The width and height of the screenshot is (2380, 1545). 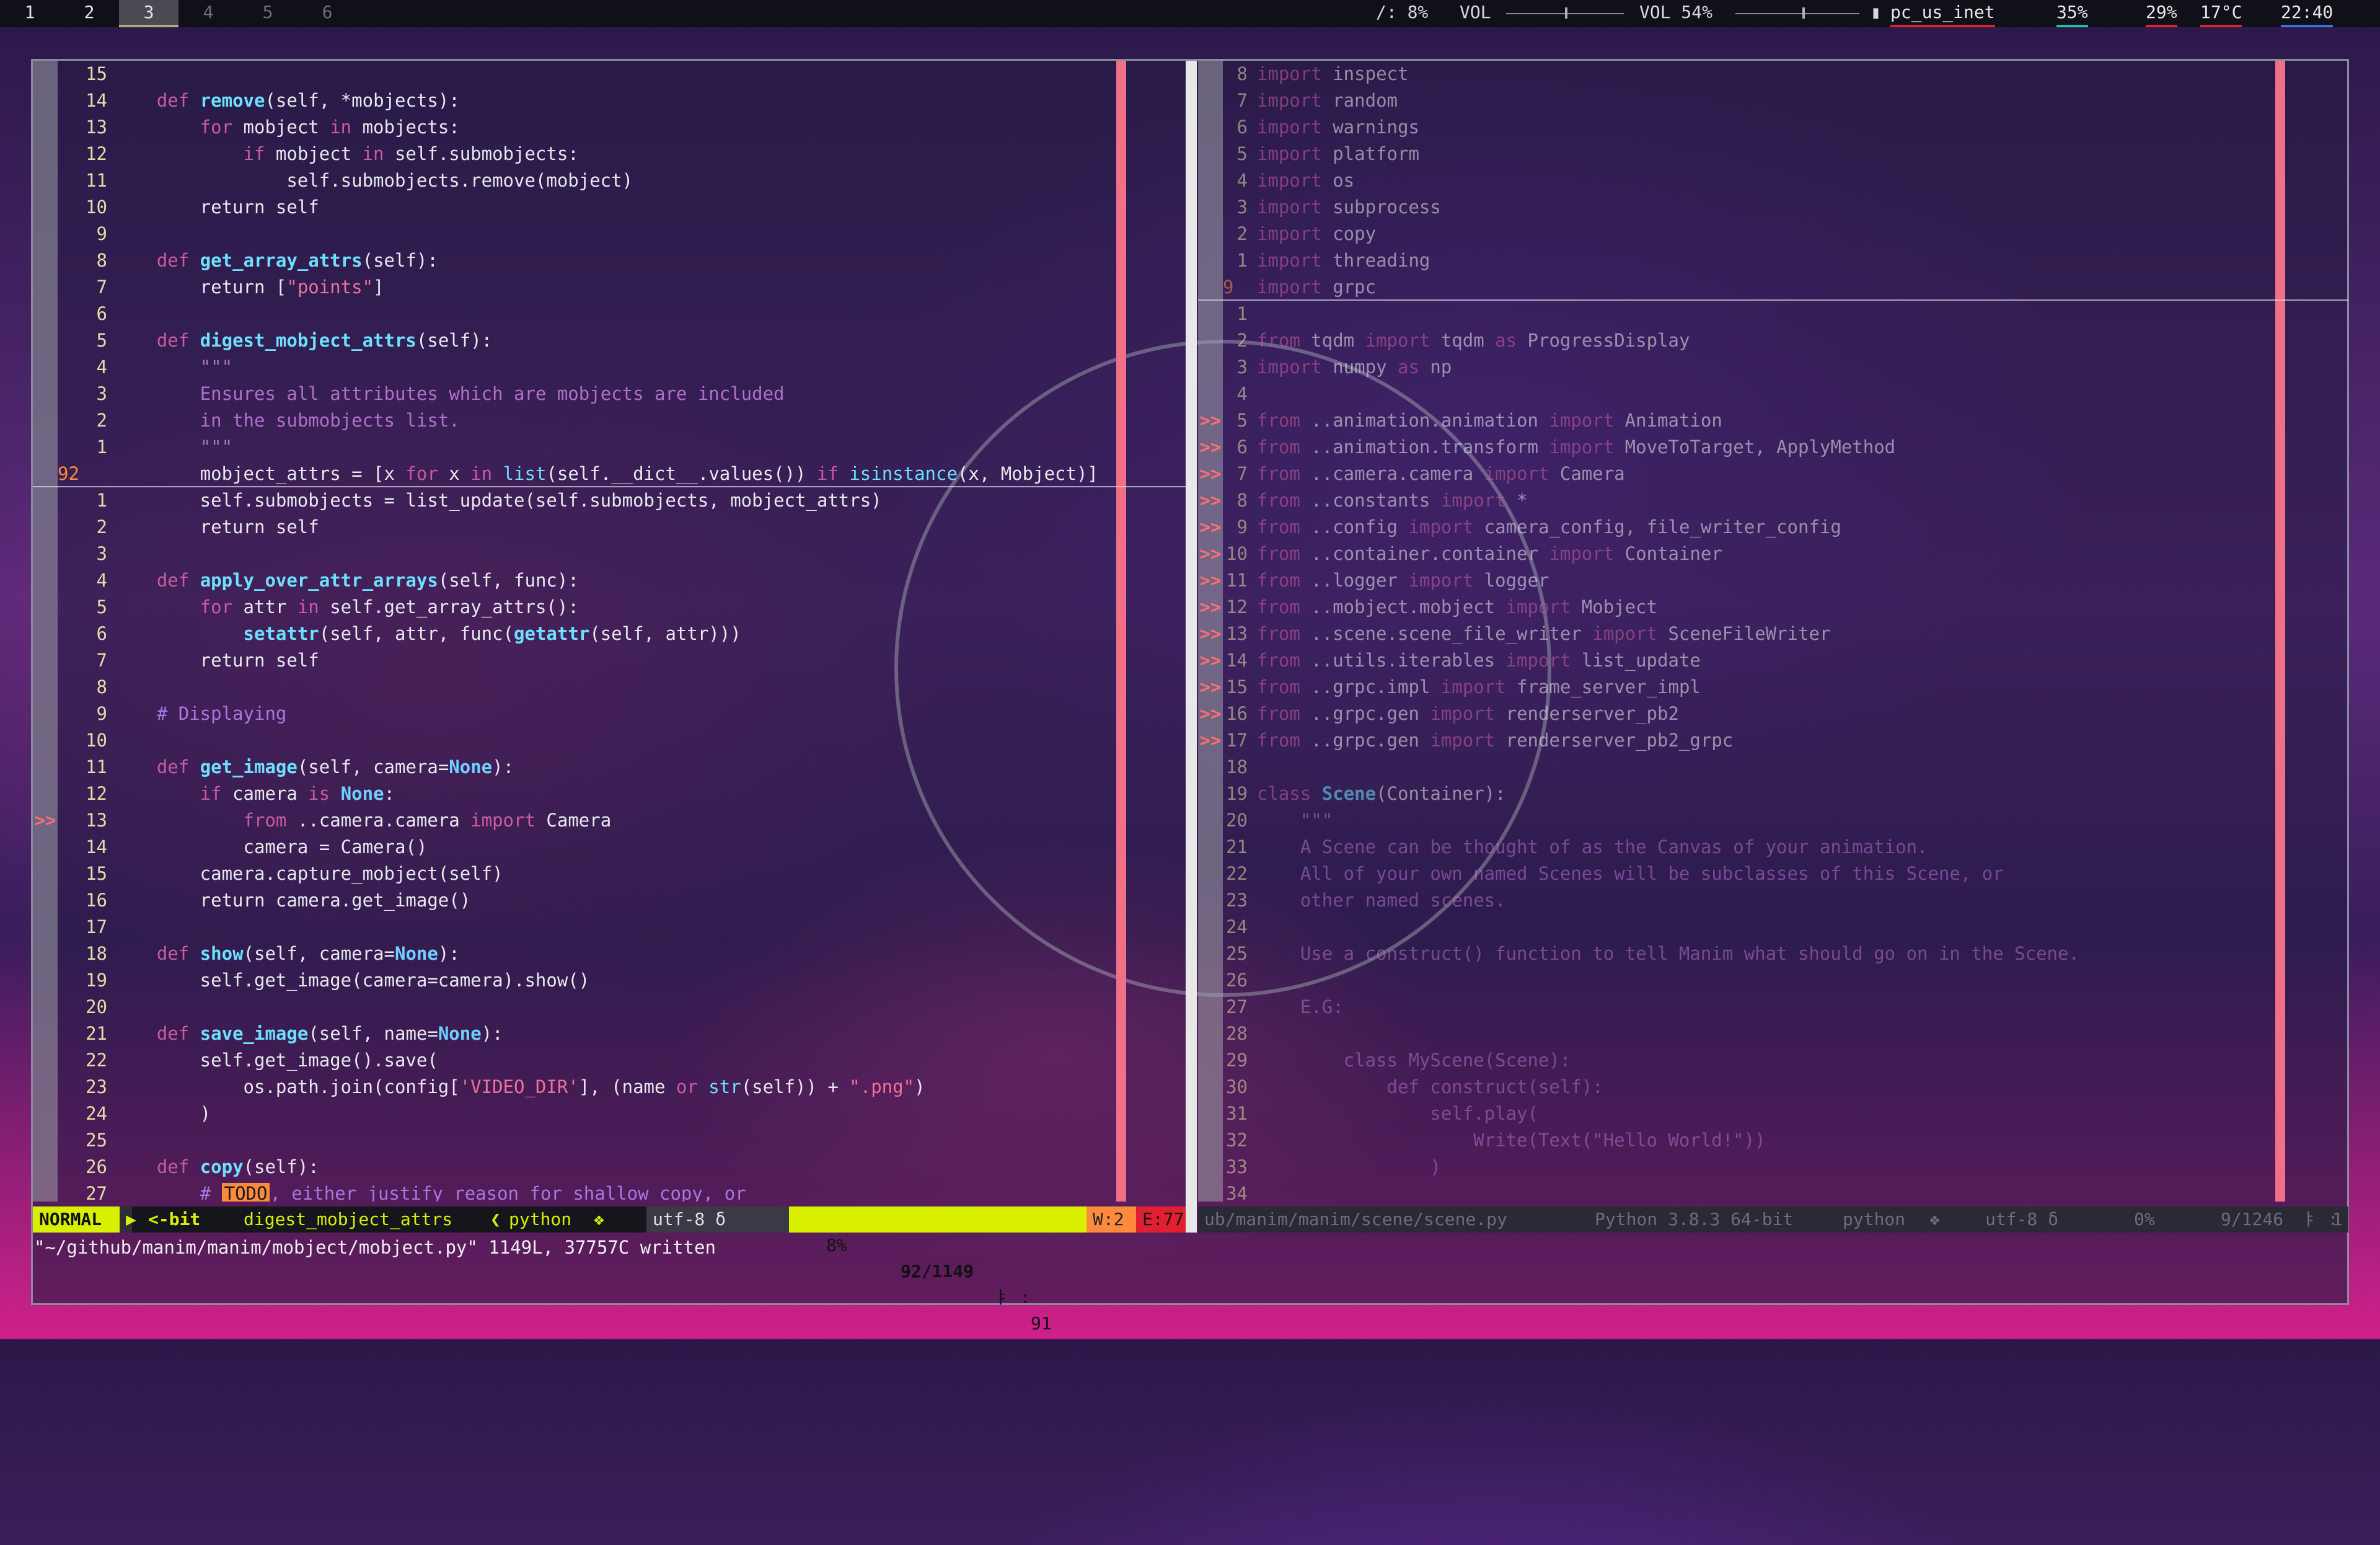 What do you see at coordinates (609, 1033) in the screenshot?
I see `code-line: 21 def save_image(self, name=None):` at bounding box center [609, 1033].